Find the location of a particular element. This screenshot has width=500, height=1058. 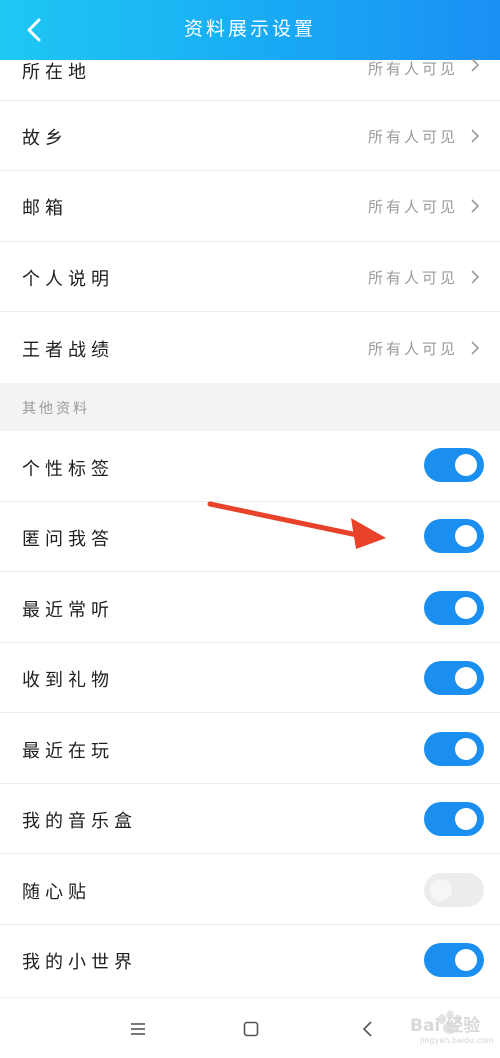

toggle-row-anonymous-qa: 匿问我答 is located at coordinates (250, 537).